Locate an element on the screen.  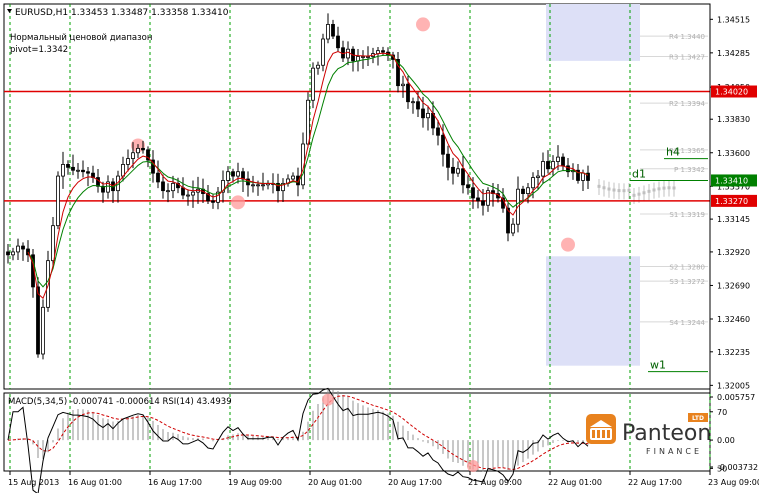
pivot-label: S2 1.3280 is located at coordinates (687, 268).